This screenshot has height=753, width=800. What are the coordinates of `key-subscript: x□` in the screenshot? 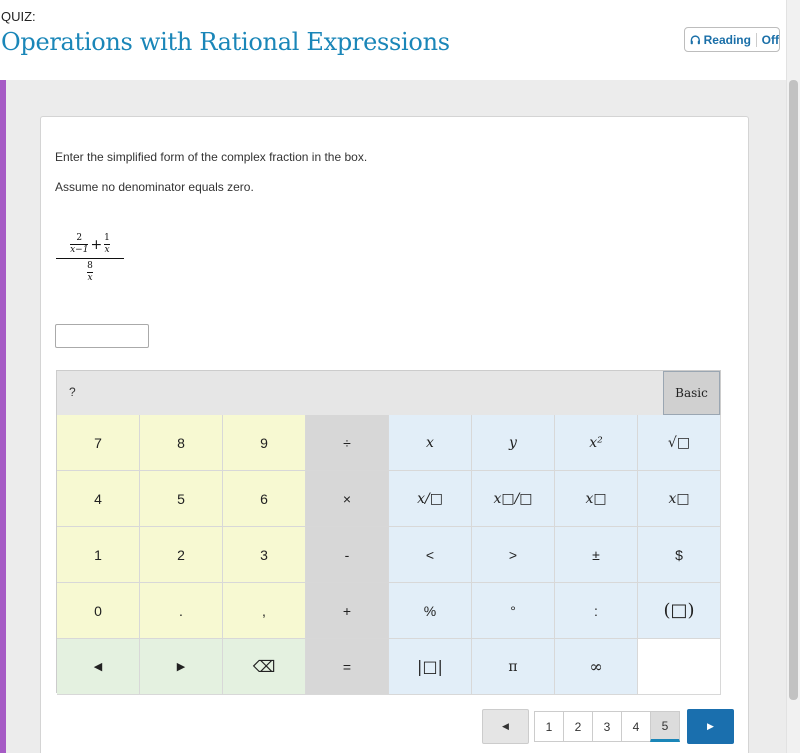 It's located at (679, 499).